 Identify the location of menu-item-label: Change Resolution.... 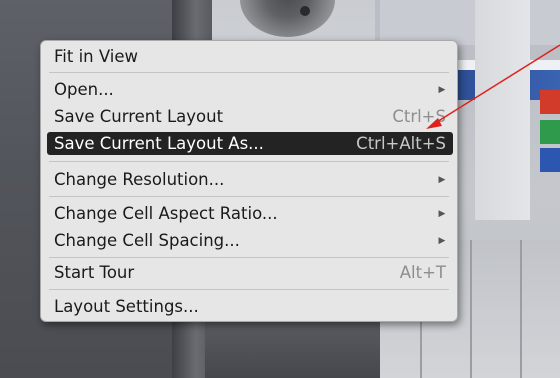
(139, 179).